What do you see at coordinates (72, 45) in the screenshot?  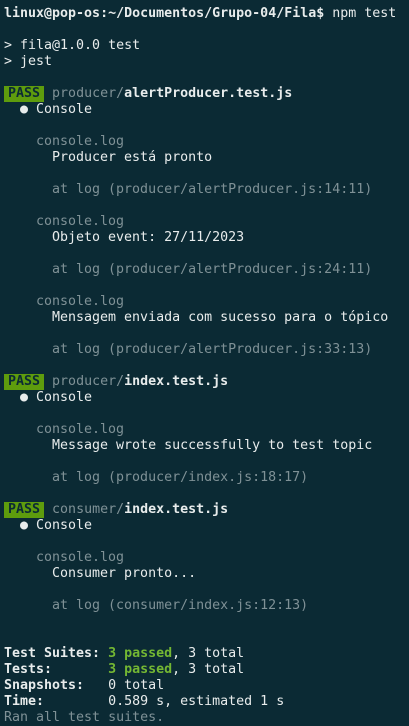 I see `npm-script-line: > fila@1.0.0 test` at bounding box center [72, 45].